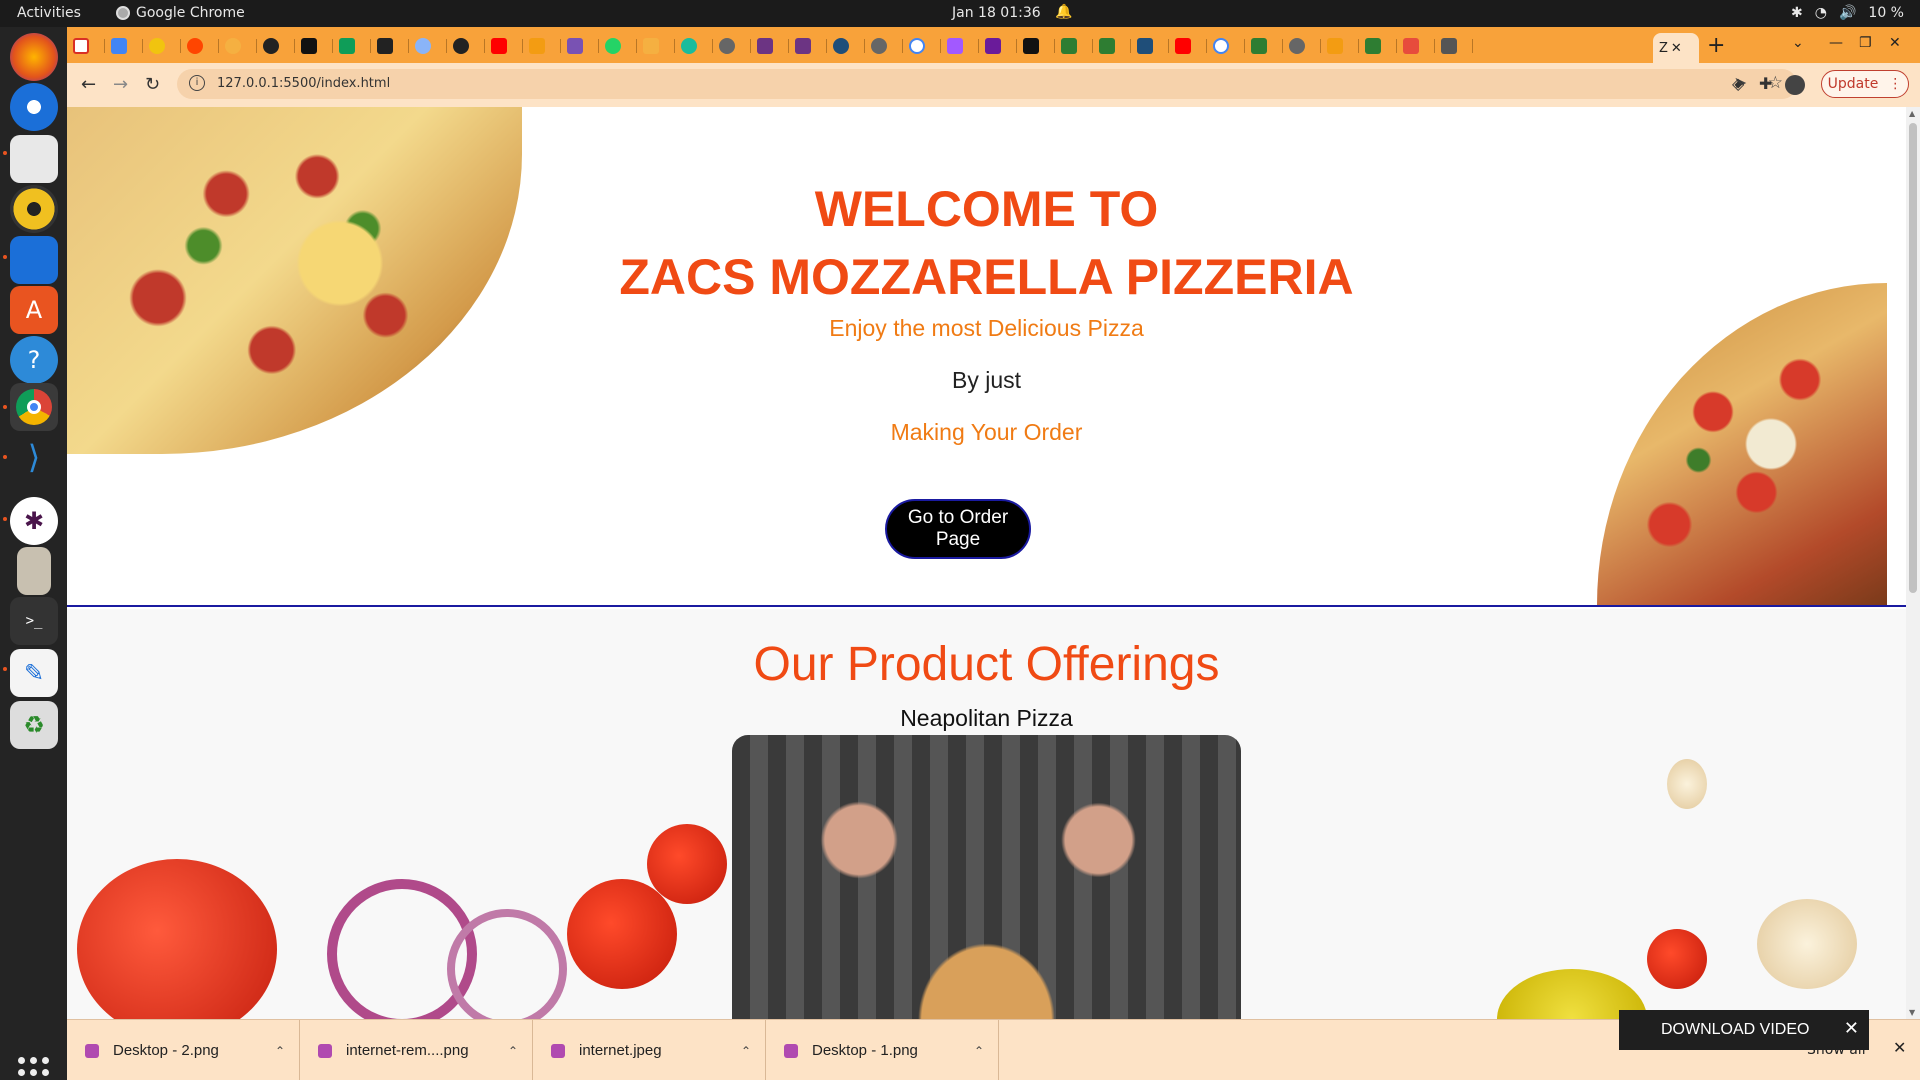  What do you see at coordinates (34, 360) in the screenshot?
I see `help-icon: ?` at bounding box center [34, 360].